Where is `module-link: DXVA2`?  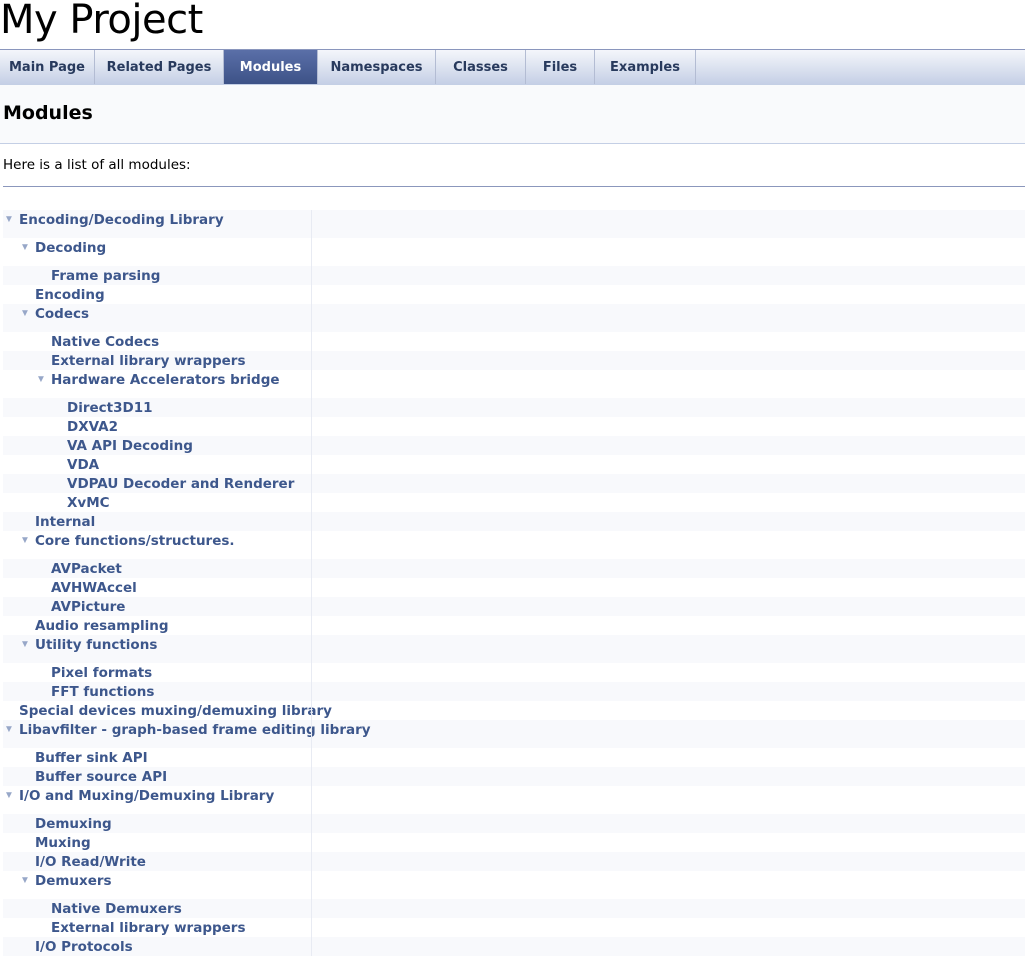 module-link: DXVA2 is located at coordinates (92, 427).